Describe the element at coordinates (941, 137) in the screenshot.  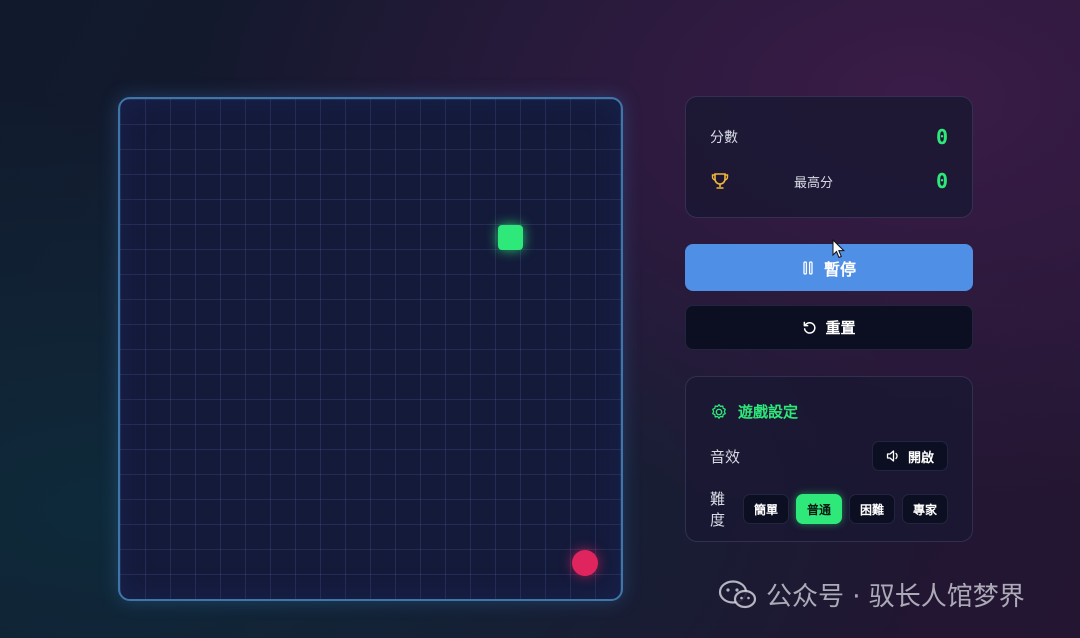
I see `score-value: 0` at that location.